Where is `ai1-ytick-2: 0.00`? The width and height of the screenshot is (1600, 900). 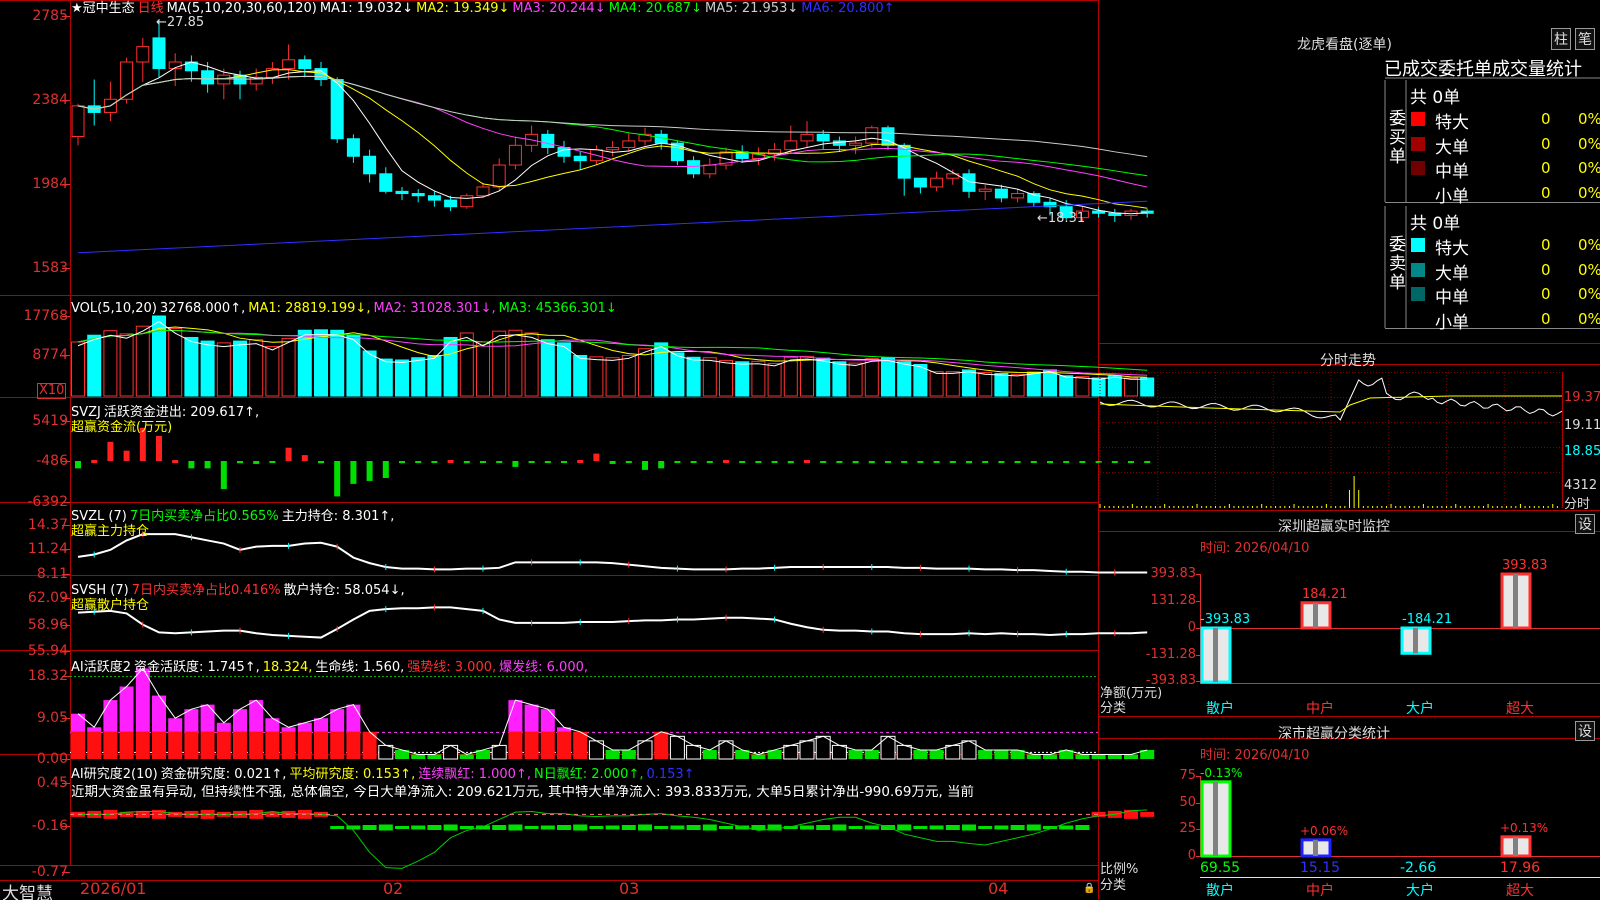
ai1-ytick-2: 0.00 is located at coordinates (52, 759).